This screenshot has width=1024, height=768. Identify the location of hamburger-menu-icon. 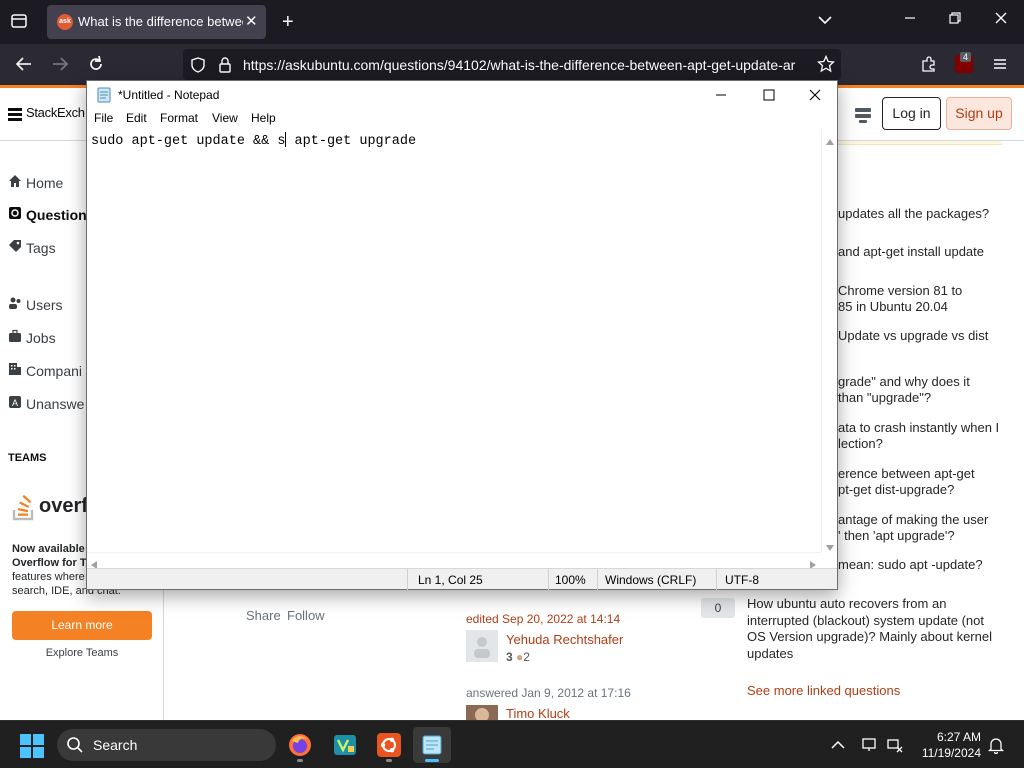
(1000, 66).